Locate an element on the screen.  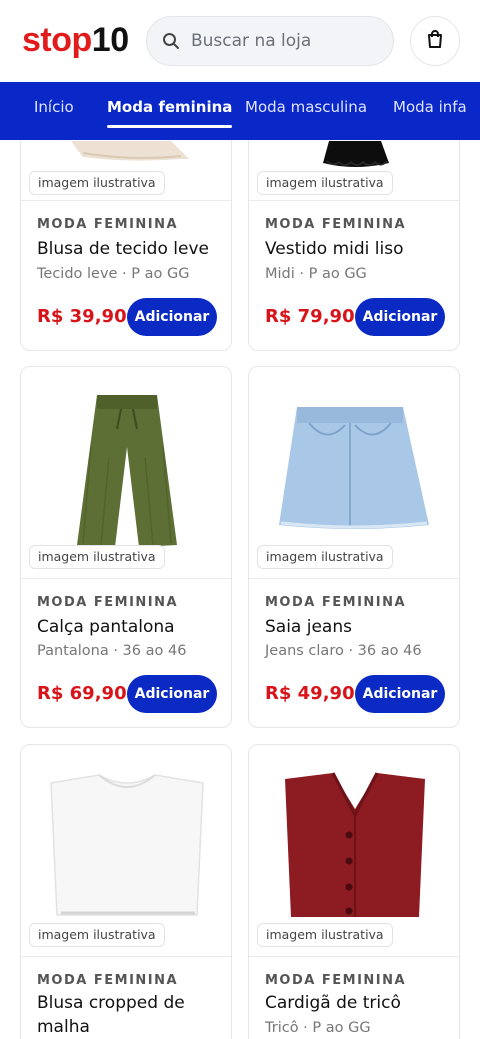
tab-moda-masculina: Moda masculina is located at coordinates (306, 111).